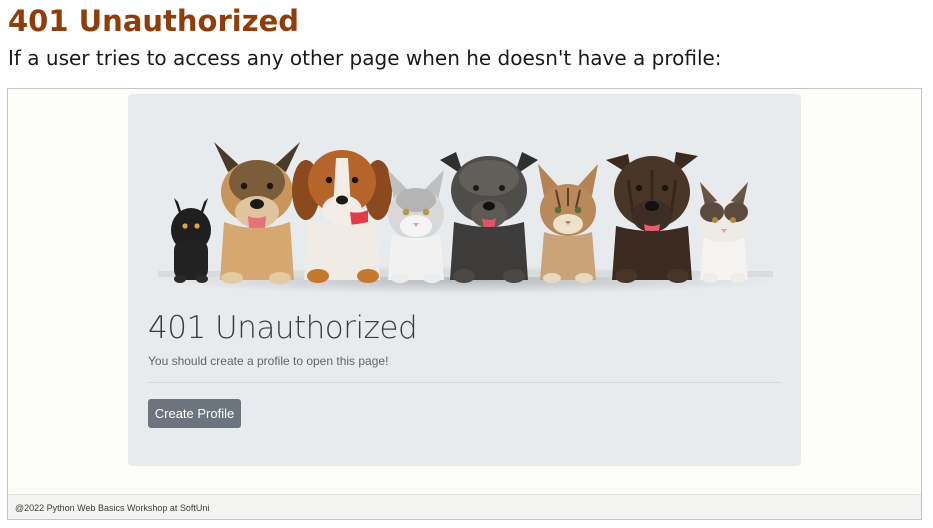  Describe the element at coordinates (191, 240) in the screenshot. I see `black-cat-icon` at that location.